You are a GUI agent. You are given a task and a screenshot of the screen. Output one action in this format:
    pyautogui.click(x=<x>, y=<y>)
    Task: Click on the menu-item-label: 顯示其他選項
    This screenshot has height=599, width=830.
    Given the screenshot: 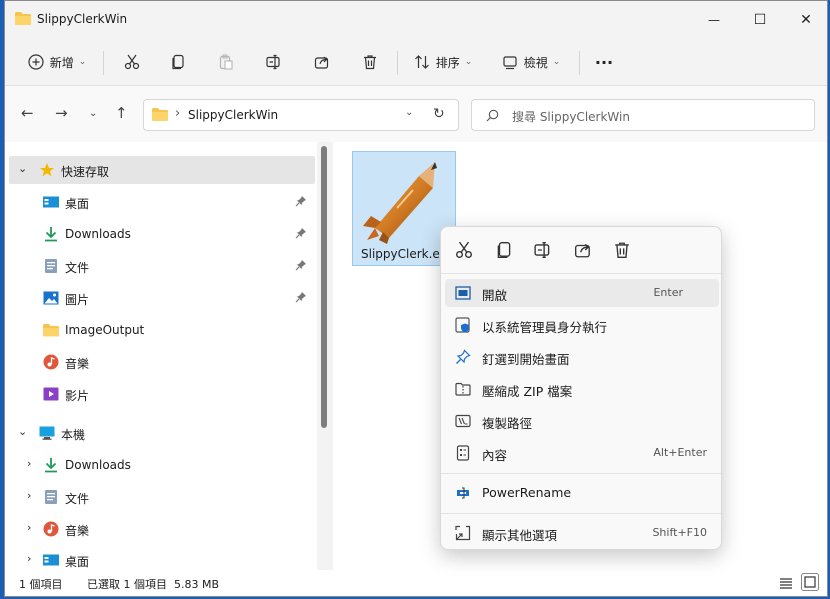 What is the action you would take?
    pyautogui.click(x=520, y=535)
    